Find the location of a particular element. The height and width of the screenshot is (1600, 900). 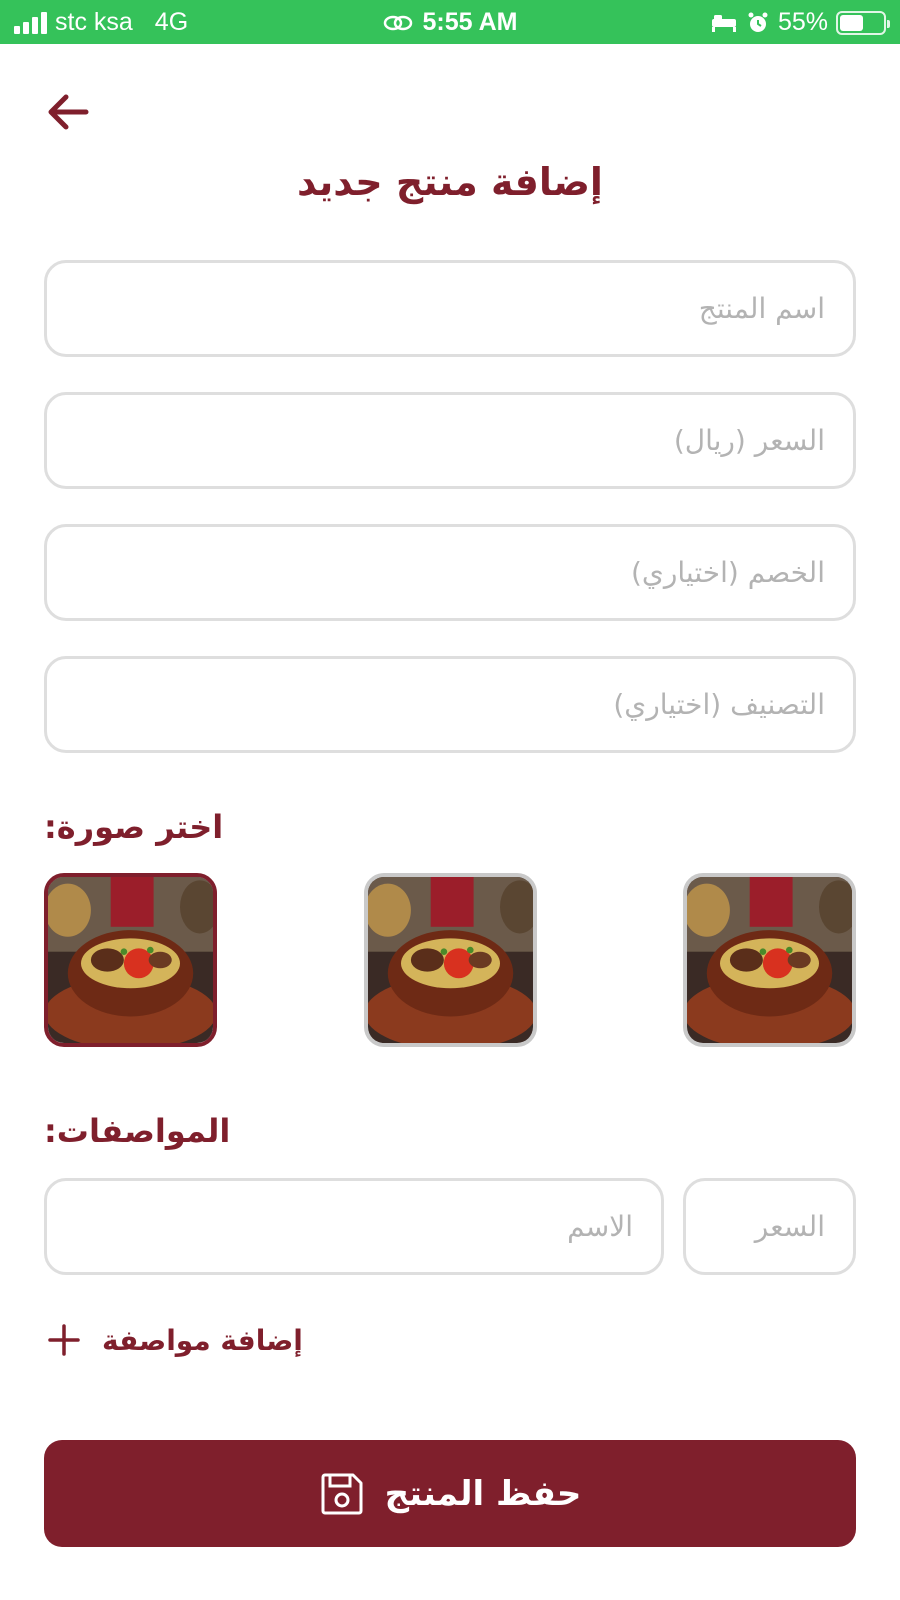

save-product-label: حفظ المنتج is located at coordinates (483, 1493).